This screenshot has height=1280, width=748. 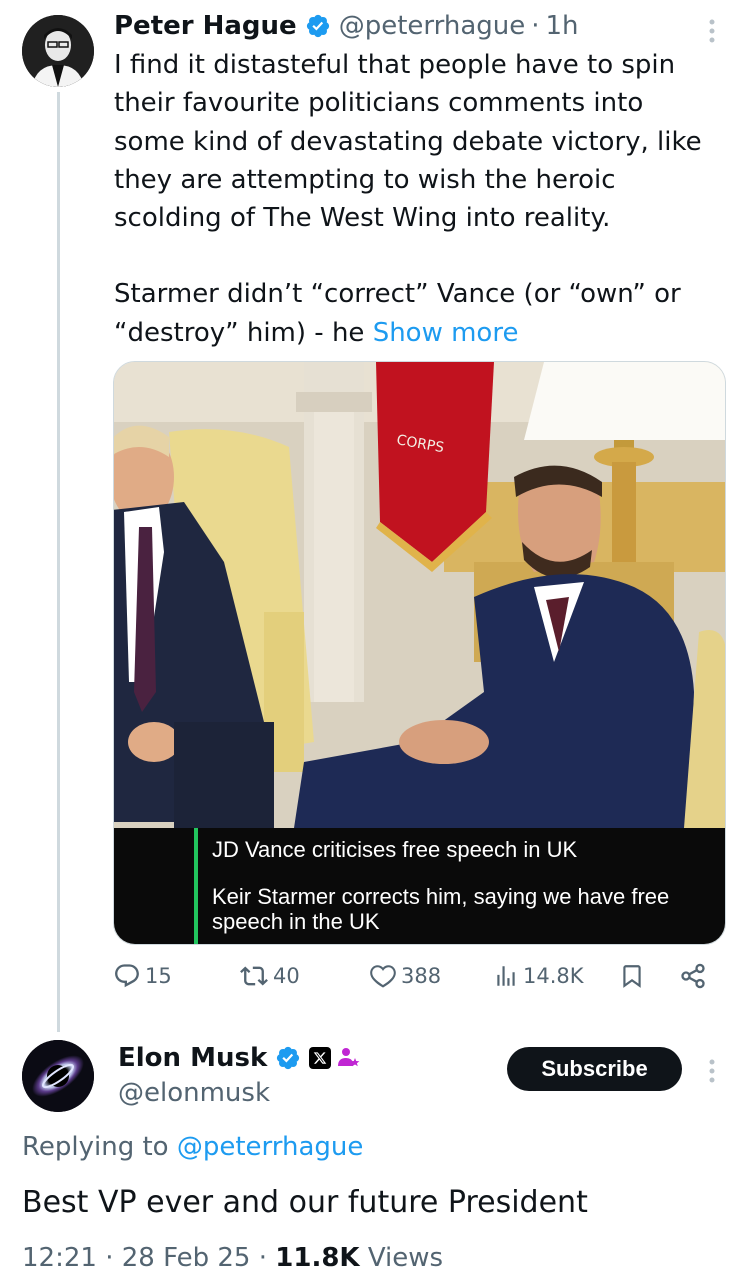 What do you see at coordinates (58, 1076) in the screenshot?
I see `elon-musk-avatar` at bounding box center [58, 1076].